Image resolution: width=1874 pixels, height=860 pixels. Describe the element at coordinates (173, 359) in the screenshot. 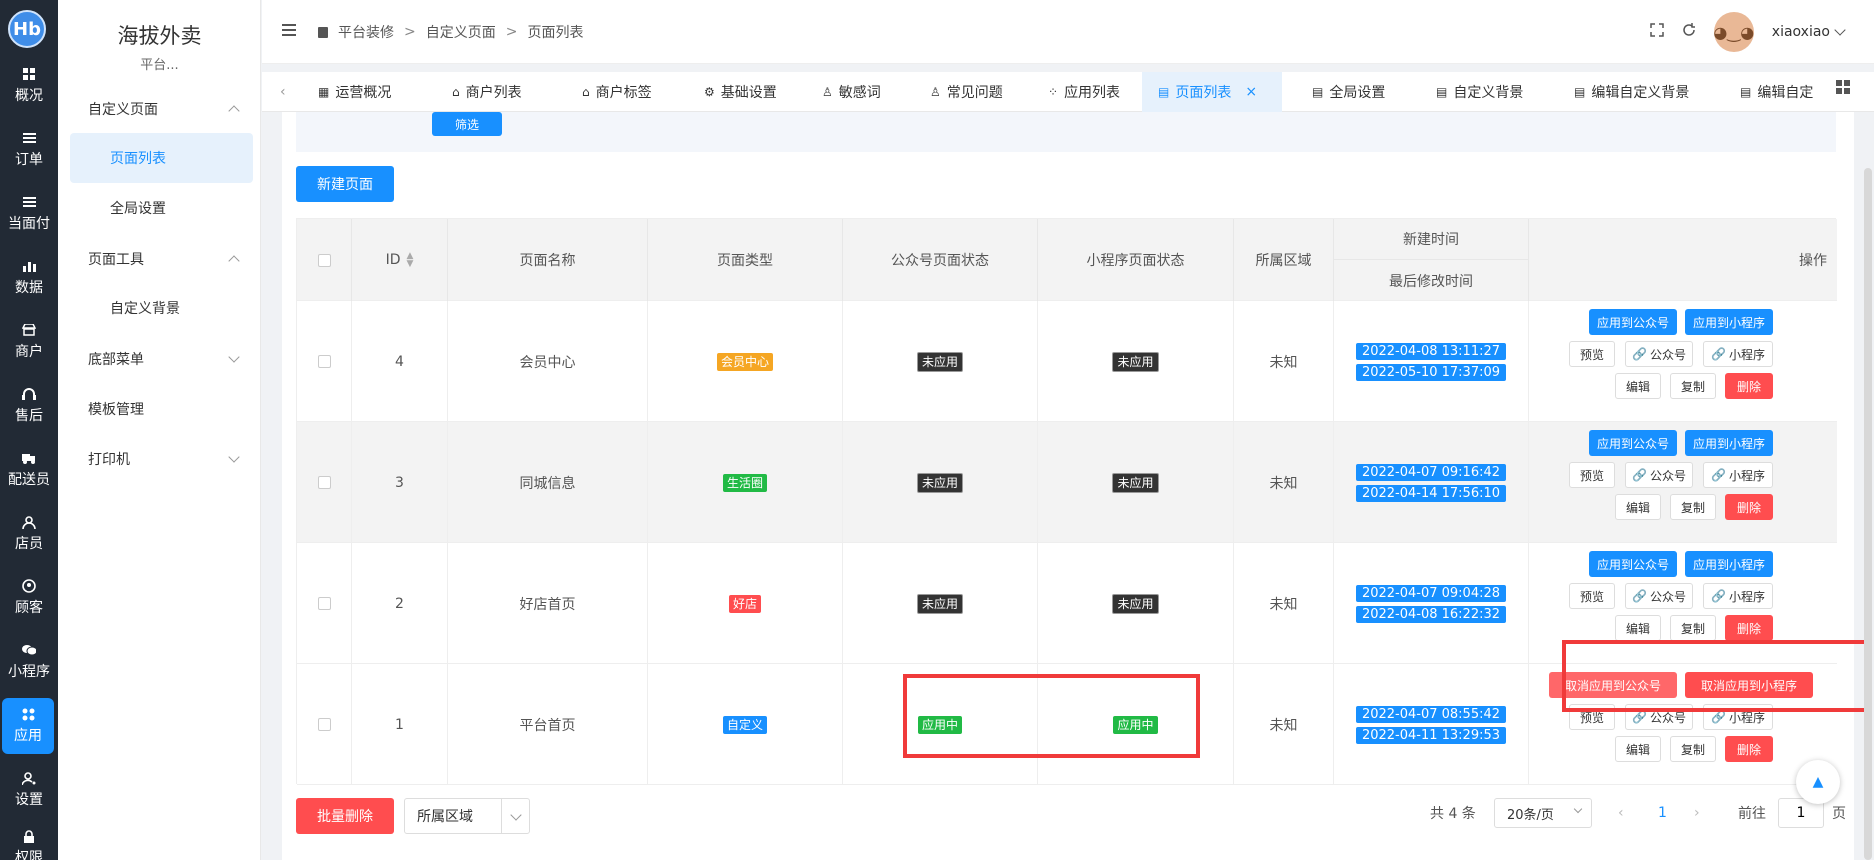

I see `menu-group-bottom-menu: 底部菜单` at that location.